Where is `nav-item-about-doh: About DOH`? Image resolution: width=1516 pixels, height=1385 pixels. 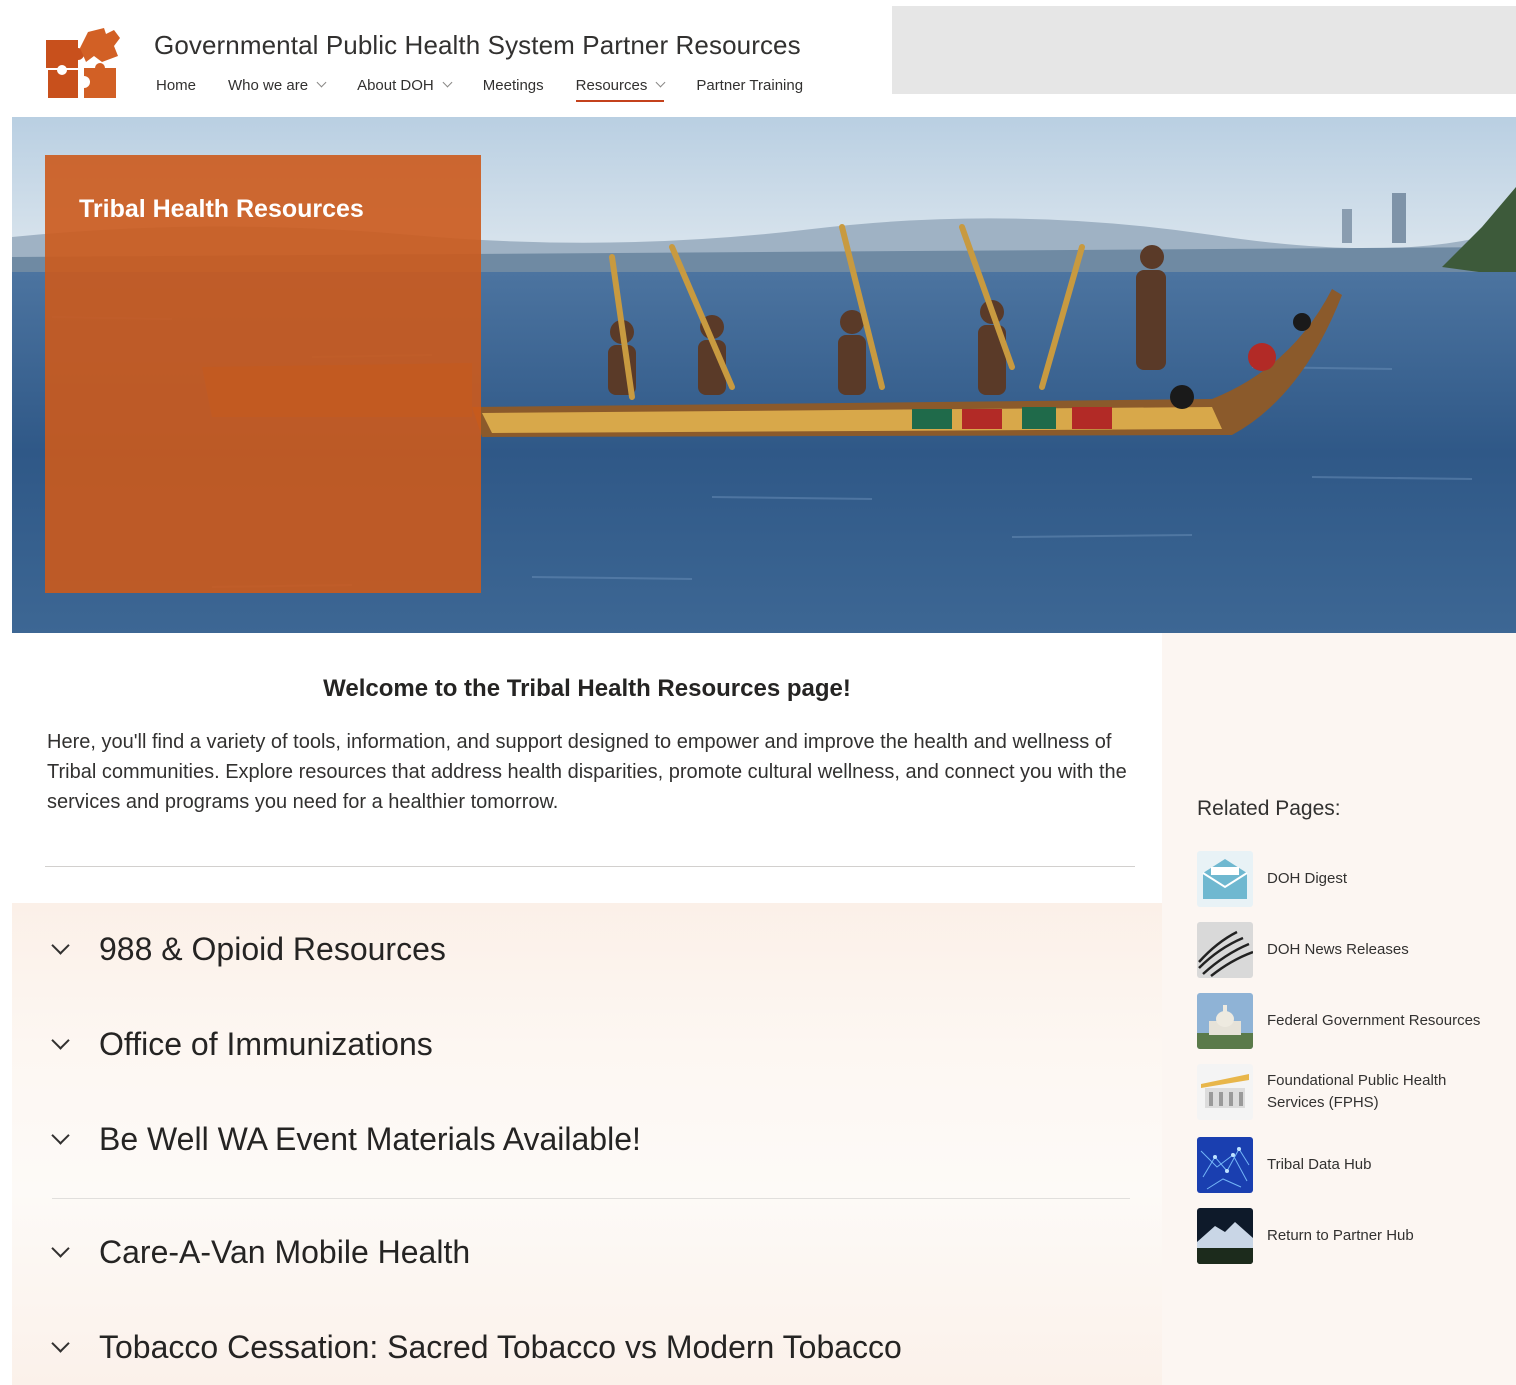
nav-item-about-doh: About DOH is located at coordinates (405, 85).